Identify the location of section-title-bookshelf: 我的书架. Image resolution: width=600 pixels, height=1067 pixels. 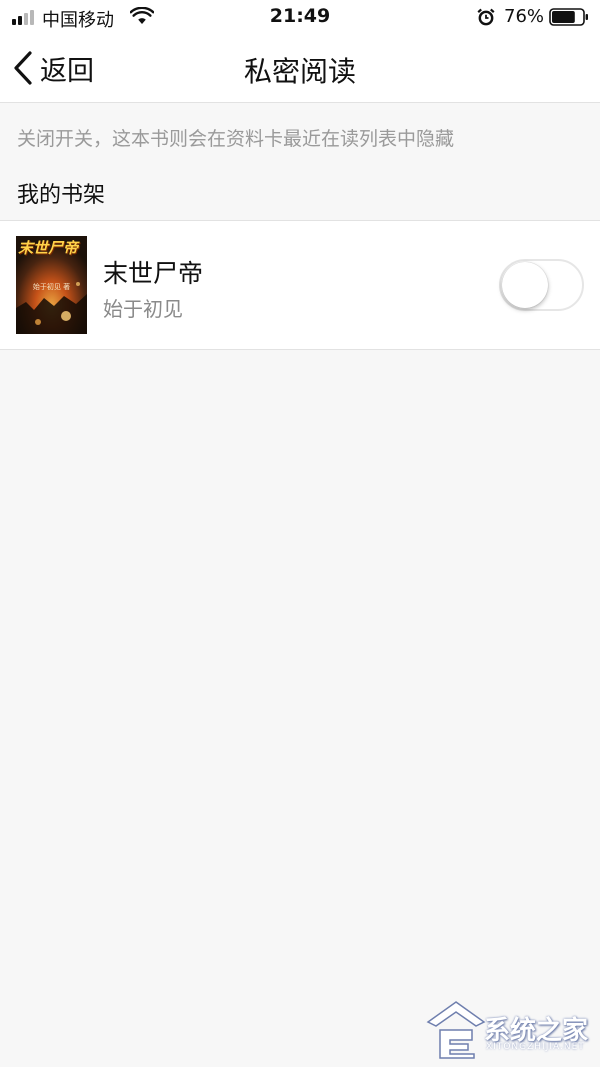
(61, 195).